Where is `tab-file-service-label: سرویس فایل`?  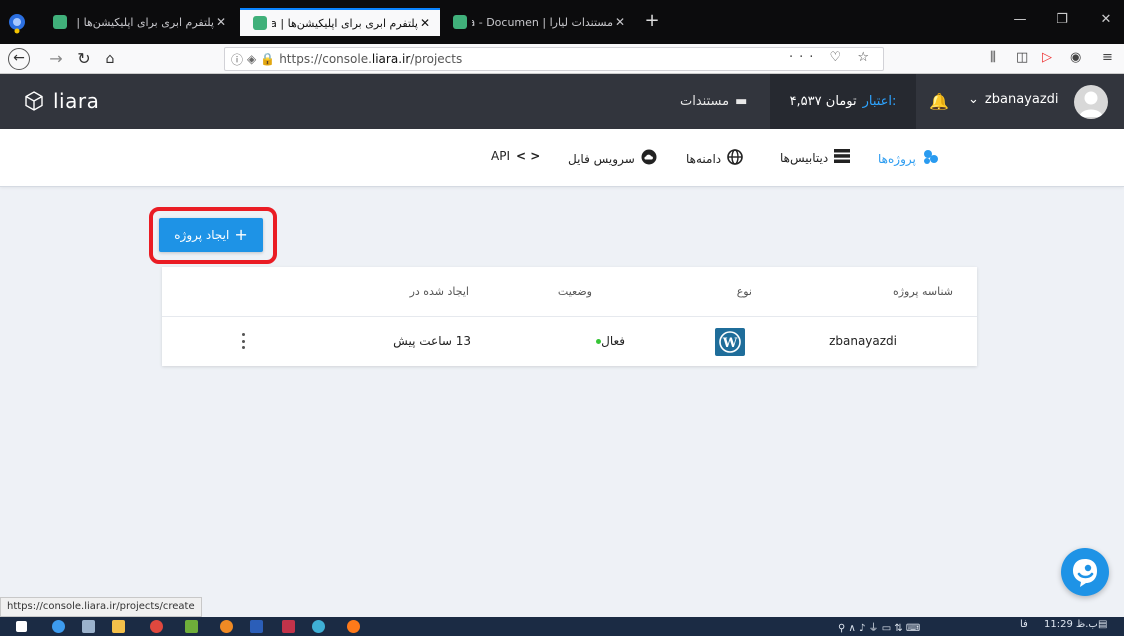
tab-file-service-label: سرویس فایل is located at coordinates (601, 158).